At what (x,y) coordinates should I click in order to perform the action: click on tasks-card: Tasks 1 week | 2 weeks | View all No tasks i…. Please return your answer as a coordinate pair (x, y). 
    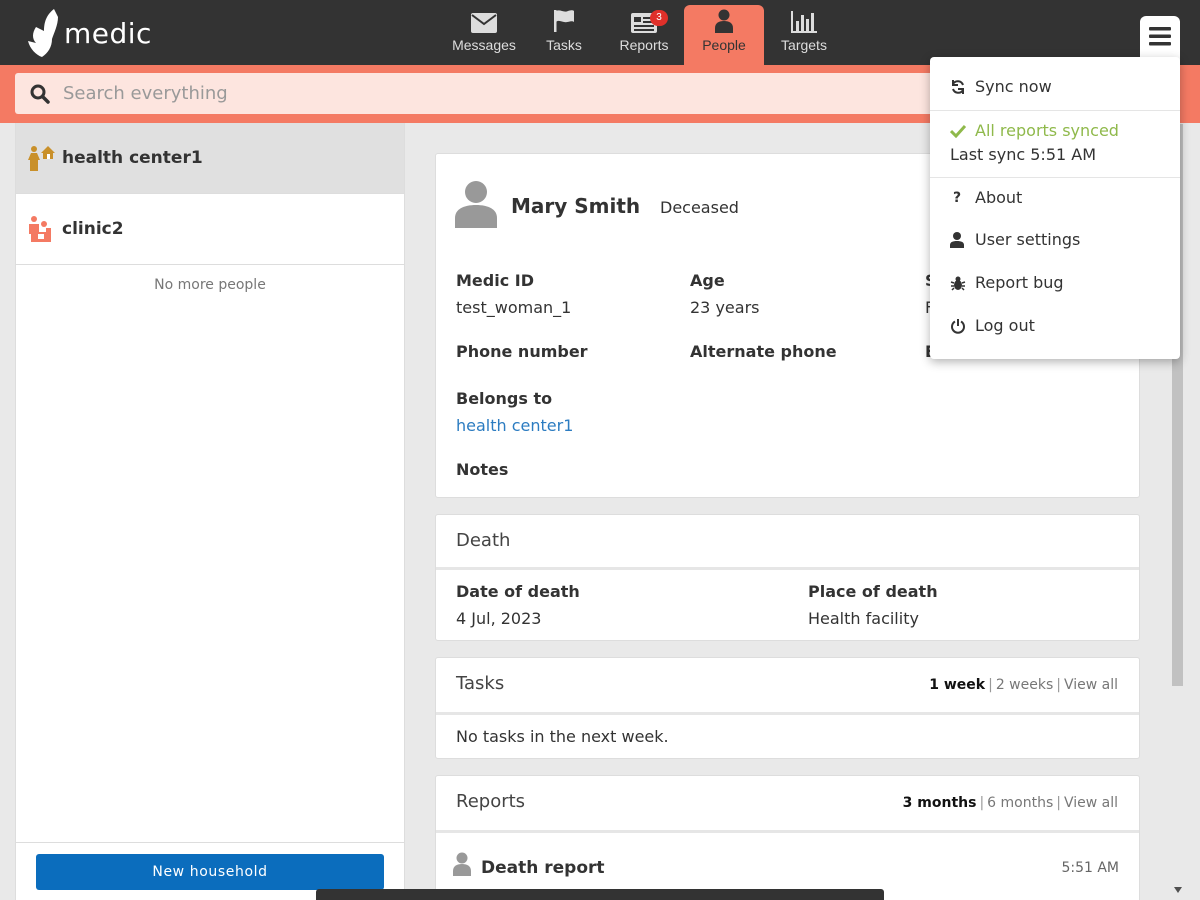
    Looking at the image, I should click on (787, 708).